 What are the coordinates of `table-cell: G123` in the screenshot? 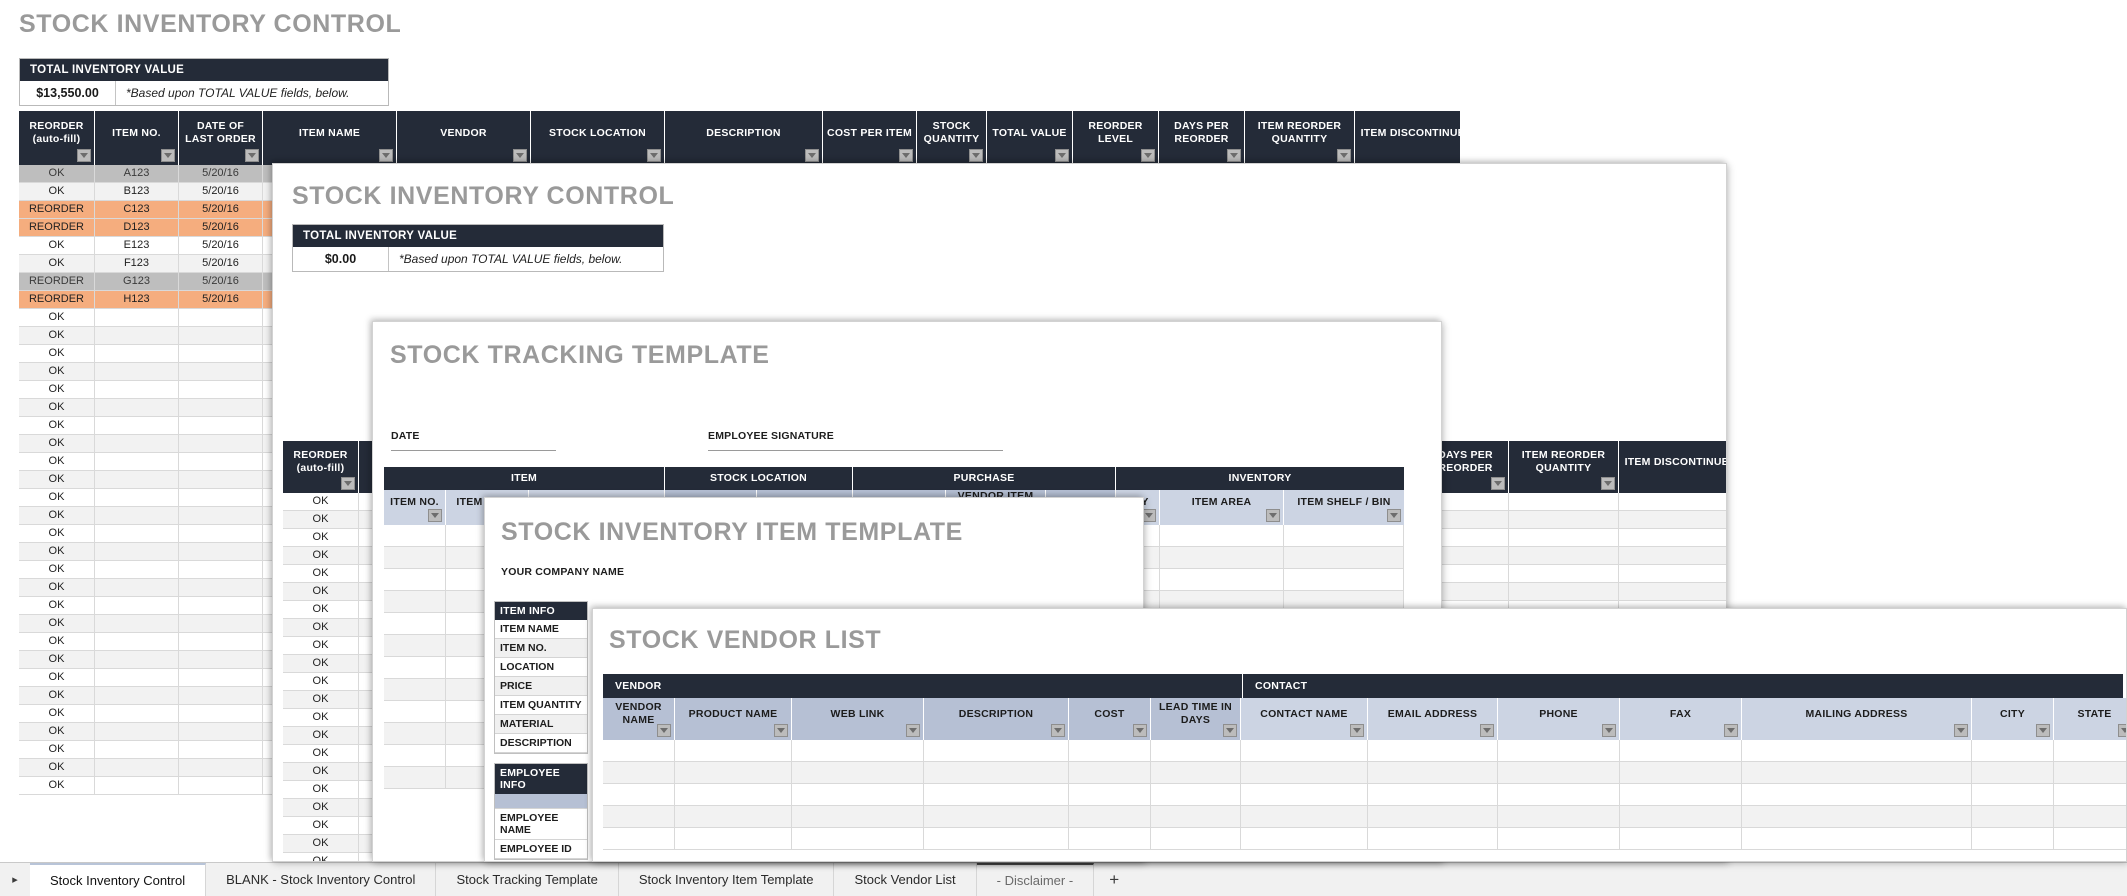 It's located at (137, 282).